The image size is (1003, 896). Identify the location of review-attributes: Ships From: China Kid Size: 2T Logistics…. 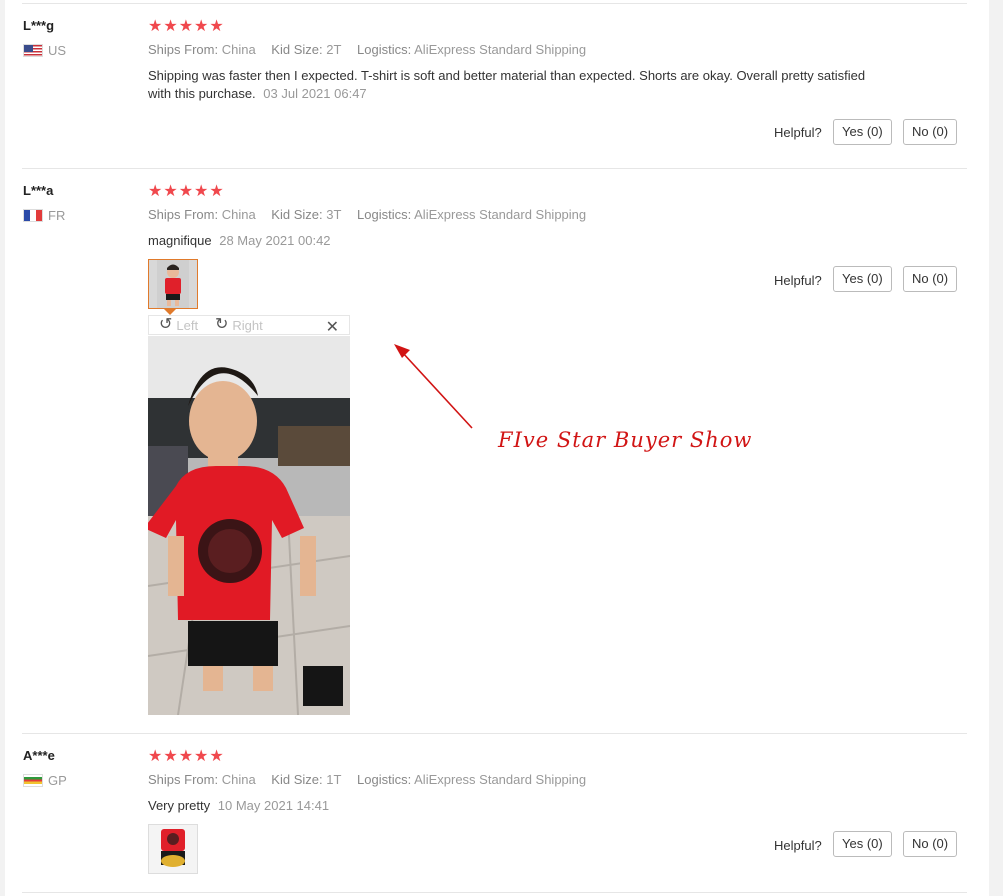
(367, 49).